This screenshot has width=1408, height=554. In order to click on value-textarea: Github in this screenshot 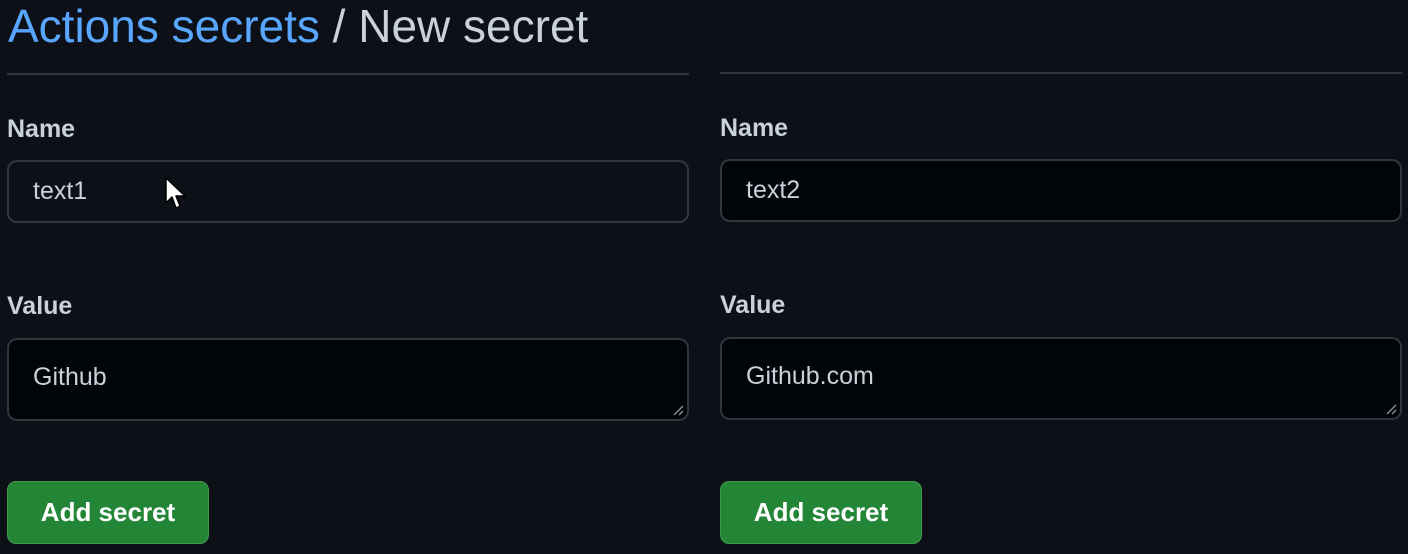, I will do `click(348, 379)`.